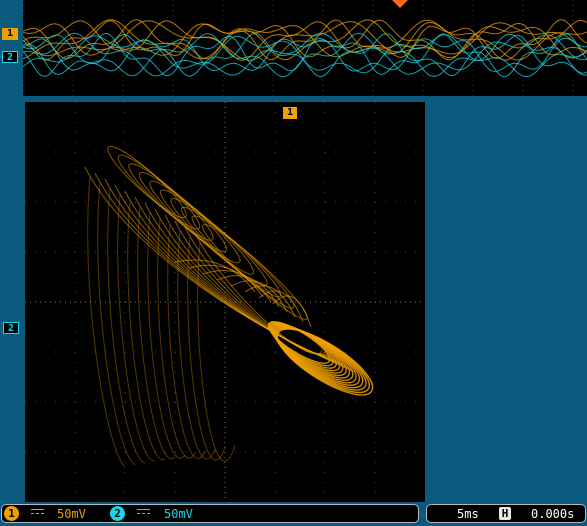 The height and width of the screenshot is (526, 587). Describe the element at coordinates (10, 57) in the screenshot. I see `ch2-level-marker: 2` at that location.